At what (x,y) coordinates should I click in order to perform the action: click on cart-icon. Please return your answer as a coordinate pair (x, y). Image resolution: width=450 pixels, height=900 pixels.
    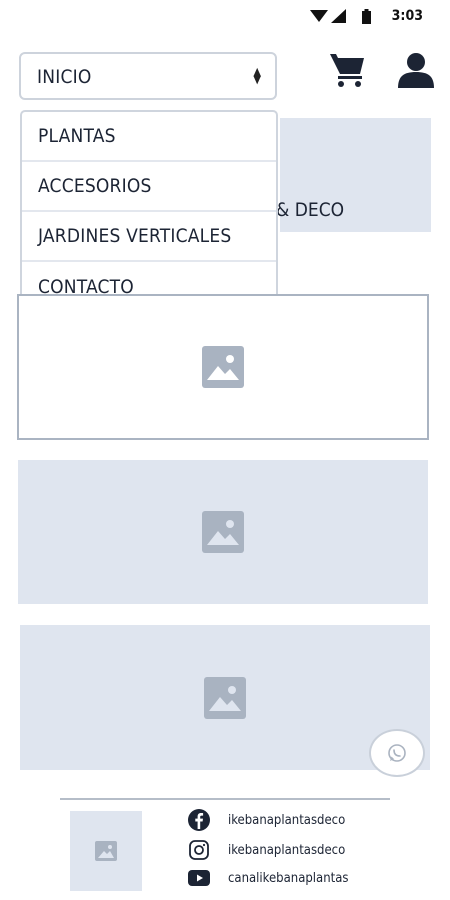
    Looking at the image, I should click on (348, 70).